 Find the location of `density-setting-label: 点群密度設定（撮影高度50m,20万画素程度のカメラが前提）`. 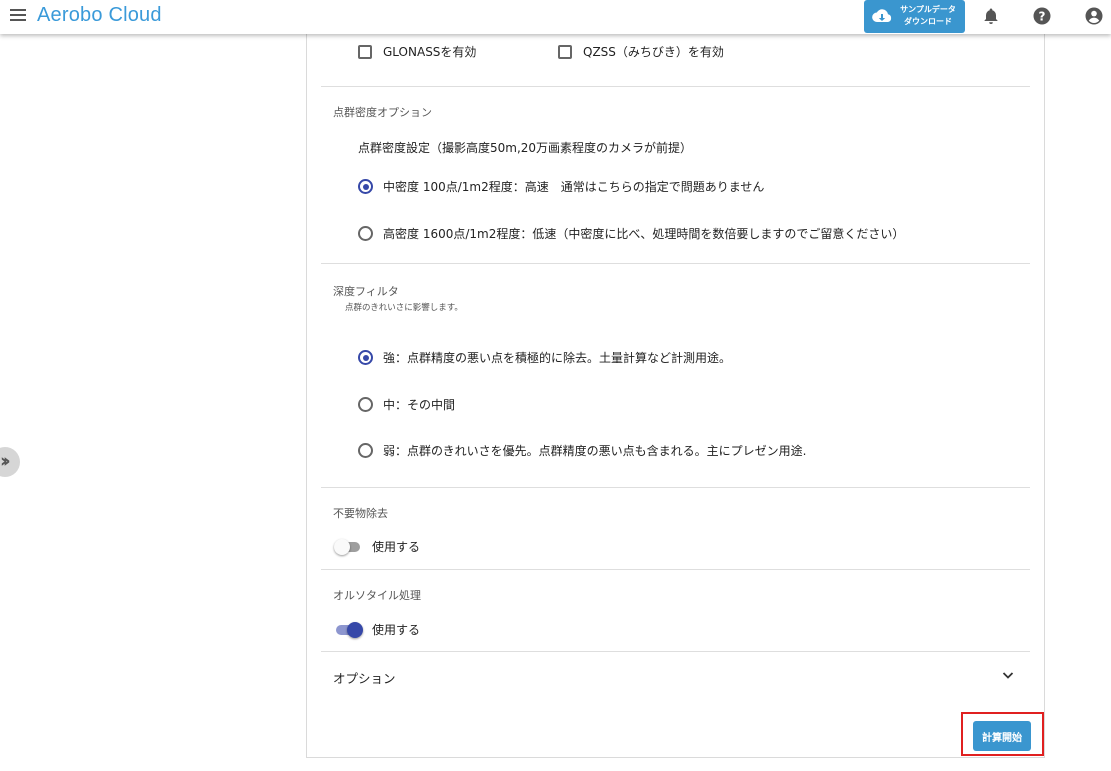

density-setting-label: 点群密度設定（撮影高度50m,20万画素程度のカメラが前提） is located at coordinates (525, 148).